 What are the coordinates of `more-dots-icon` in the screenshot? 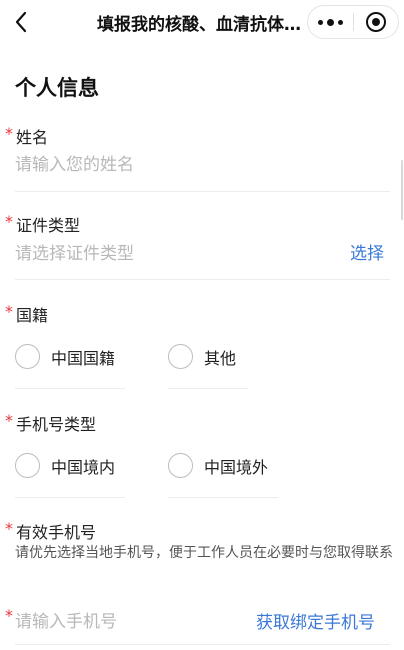 It's located at (330, 22).